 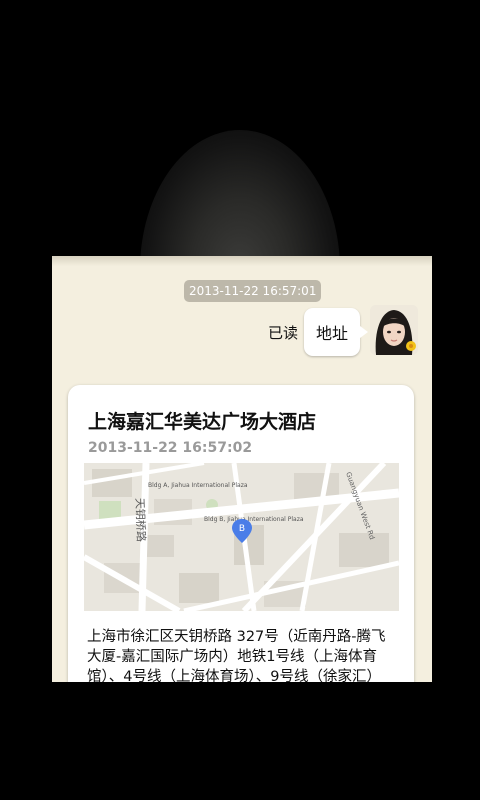 I want to click on message-timestamp: 2013-11-22 16:57:01, so click(x=253, y=291).